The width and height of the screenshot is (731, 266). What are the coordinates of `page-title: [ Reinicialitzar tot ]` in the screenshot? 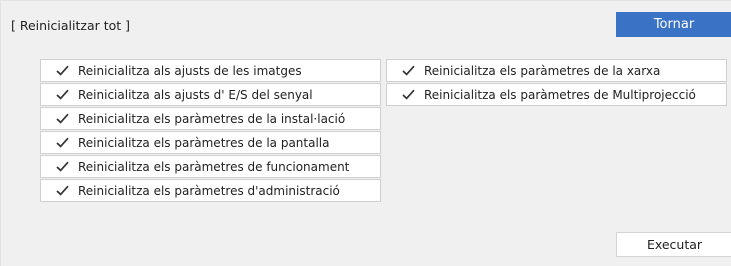 It's located at (71, 25).